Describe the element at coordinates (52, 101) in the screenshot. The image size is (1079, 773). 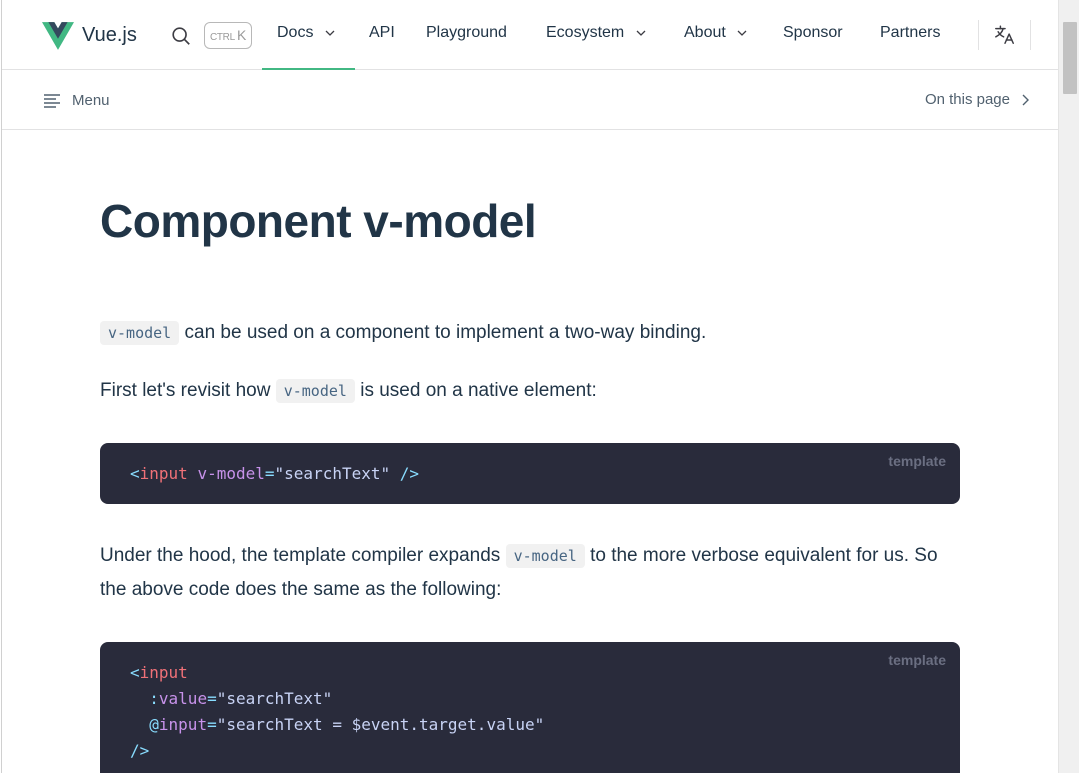
I see `menu-icon` at that location.